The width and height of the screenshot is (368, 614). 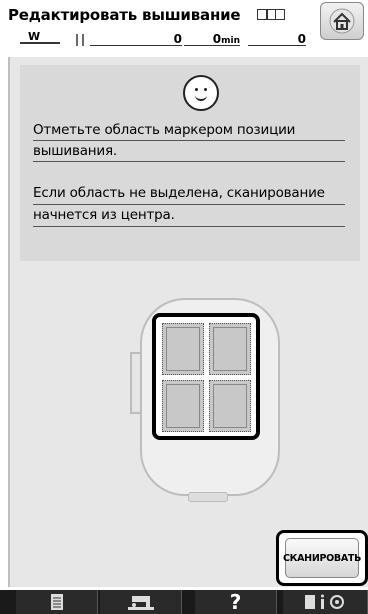 I want to click on message-line: начнется из центра., so click(x=104, y=215).